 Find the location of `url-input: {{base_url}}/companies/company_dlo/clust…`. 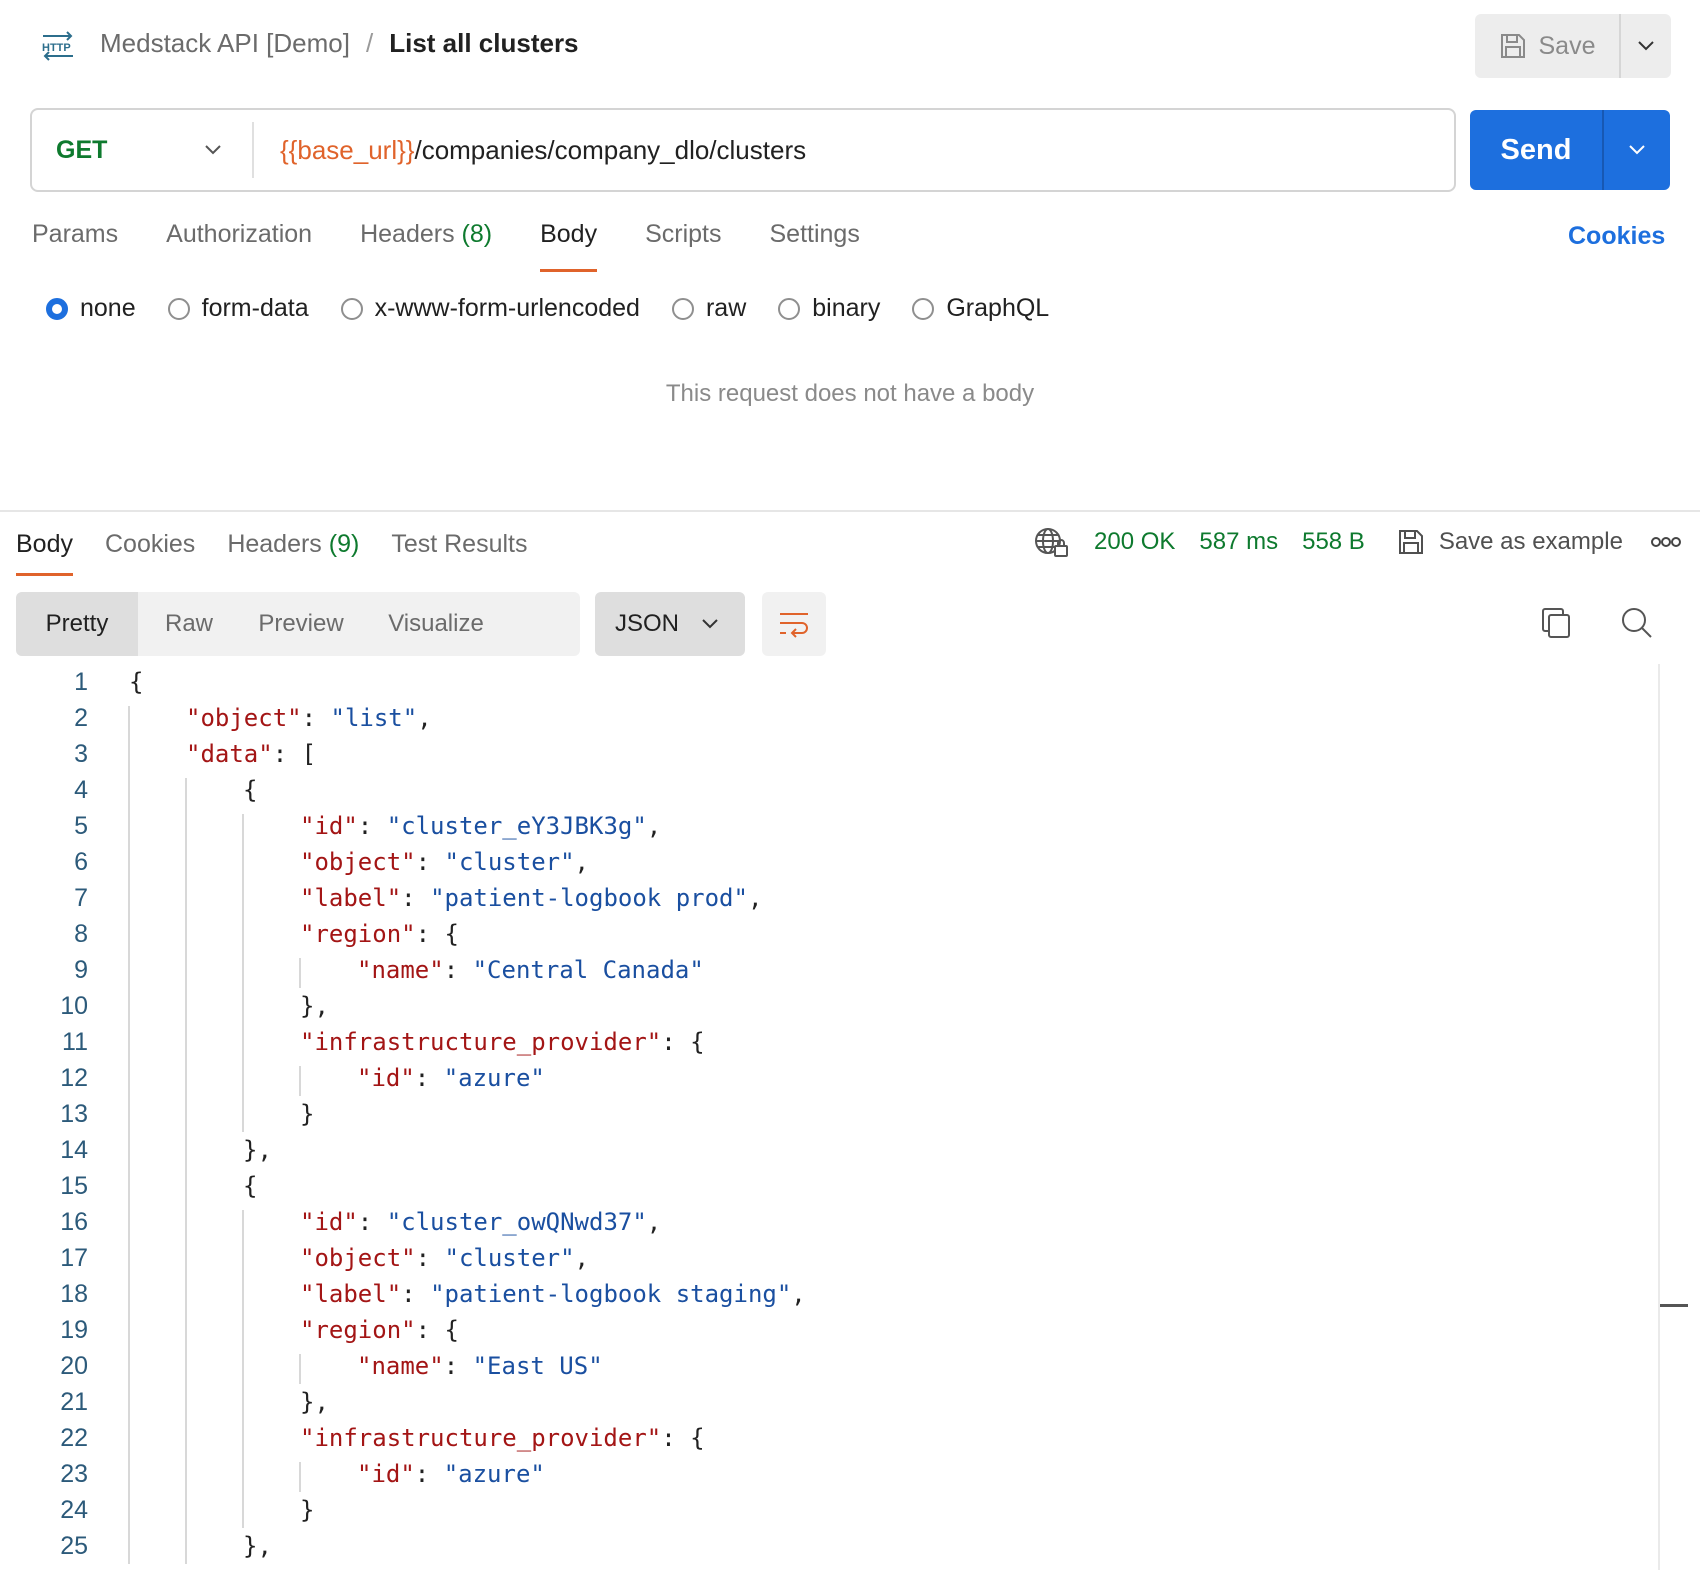

url-input: {{base_url}}/companies/company_dlo/clust… is located at coordinates (530, 150).